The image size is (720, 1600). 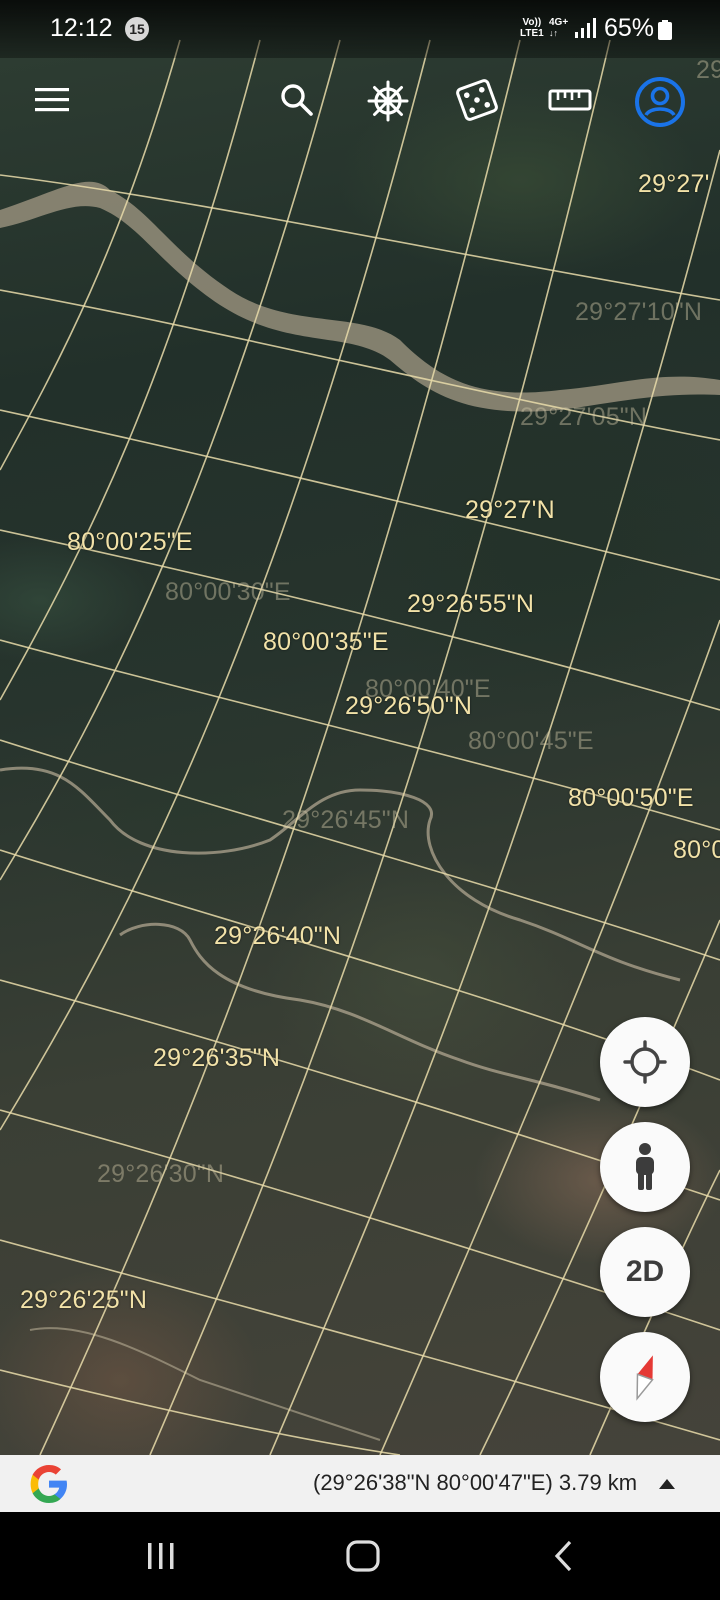 I want to click on pegman-icon, so click(x=645, y=1166).